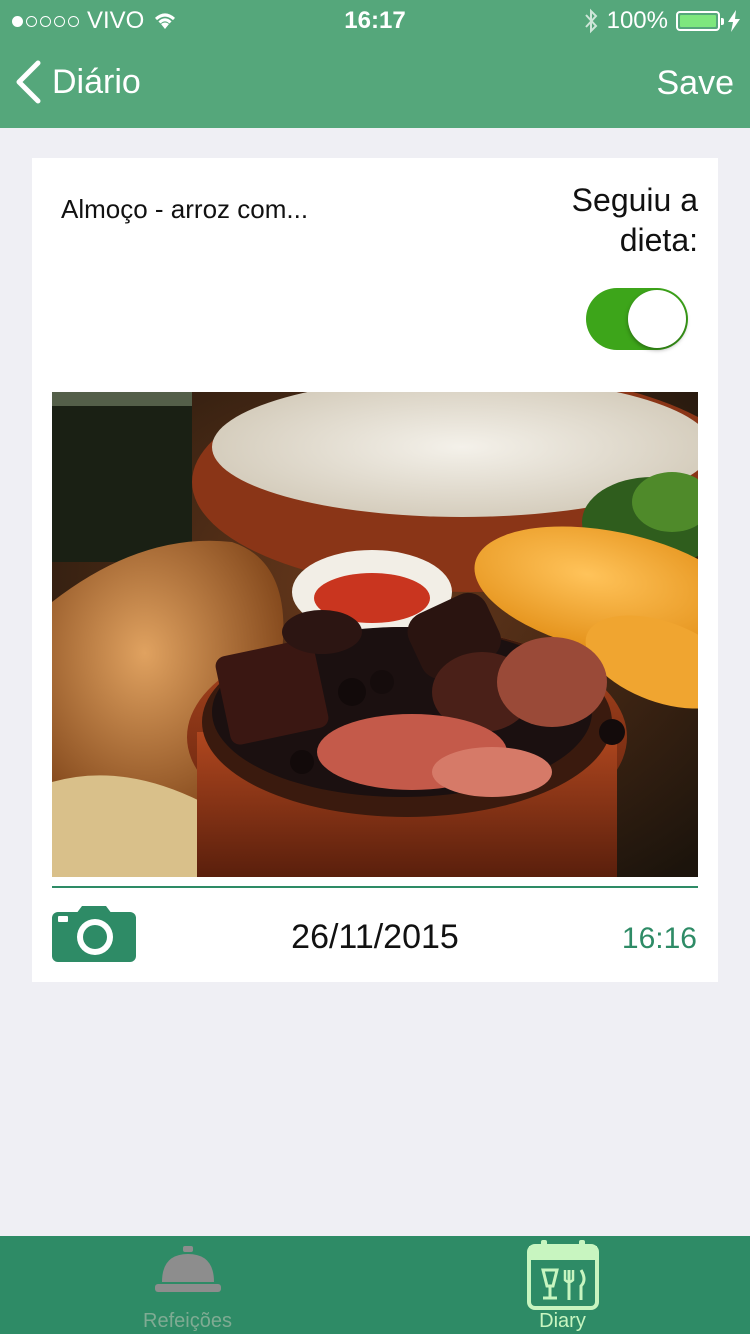  I want to click on tab-refeicoes-label: Refeições, so click(187, 1321).